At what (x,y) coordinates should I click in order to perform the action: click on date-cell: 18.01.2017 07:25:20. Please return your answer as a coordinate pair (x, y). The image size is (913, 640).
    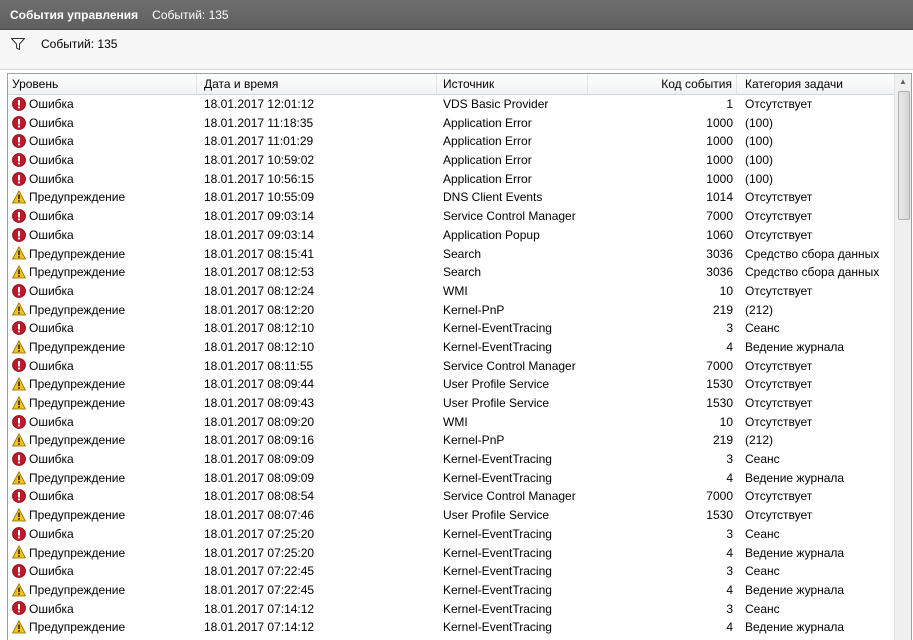
    Looking at the image, I should click on (259, 533).